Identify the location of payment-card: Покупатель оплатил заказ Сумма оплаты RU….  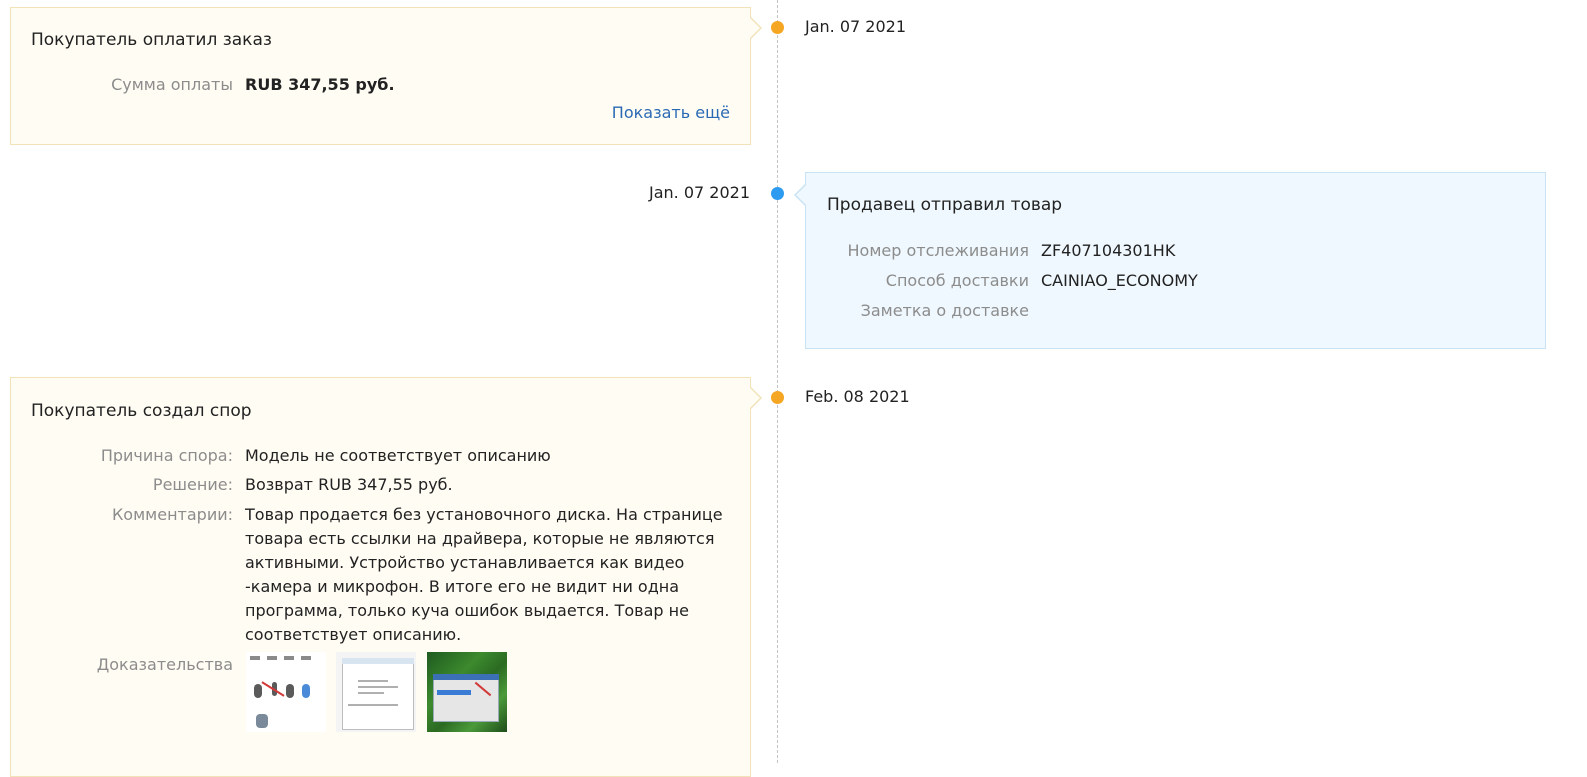
(386, 76).